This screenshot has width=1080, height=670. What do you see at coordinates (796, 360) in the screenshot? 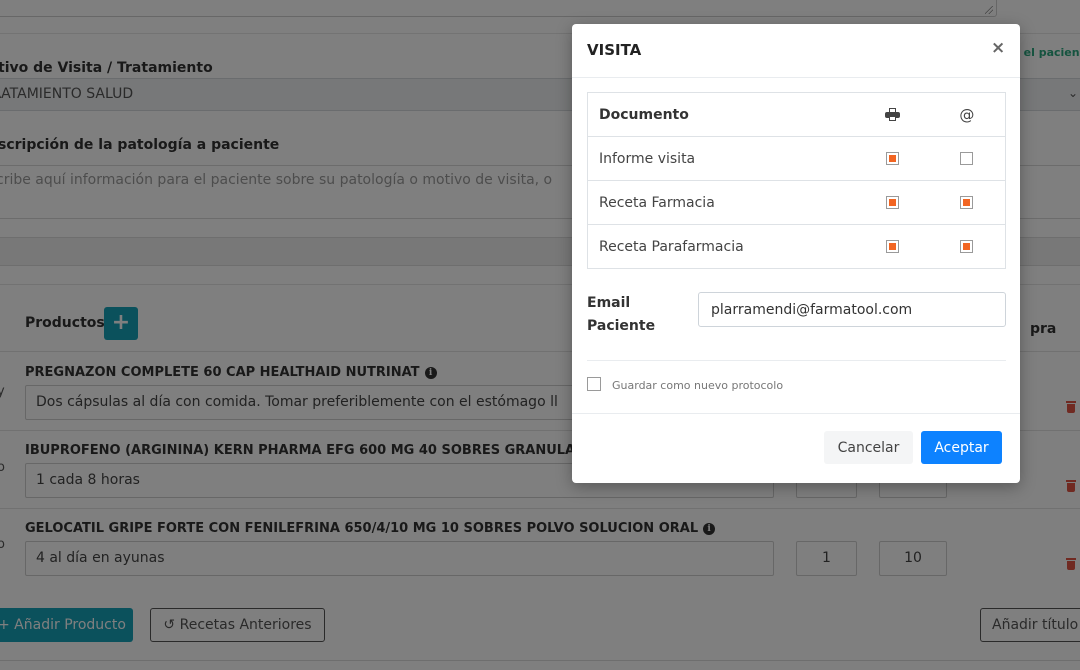
I see `divider` at bounding box center [796, 360].